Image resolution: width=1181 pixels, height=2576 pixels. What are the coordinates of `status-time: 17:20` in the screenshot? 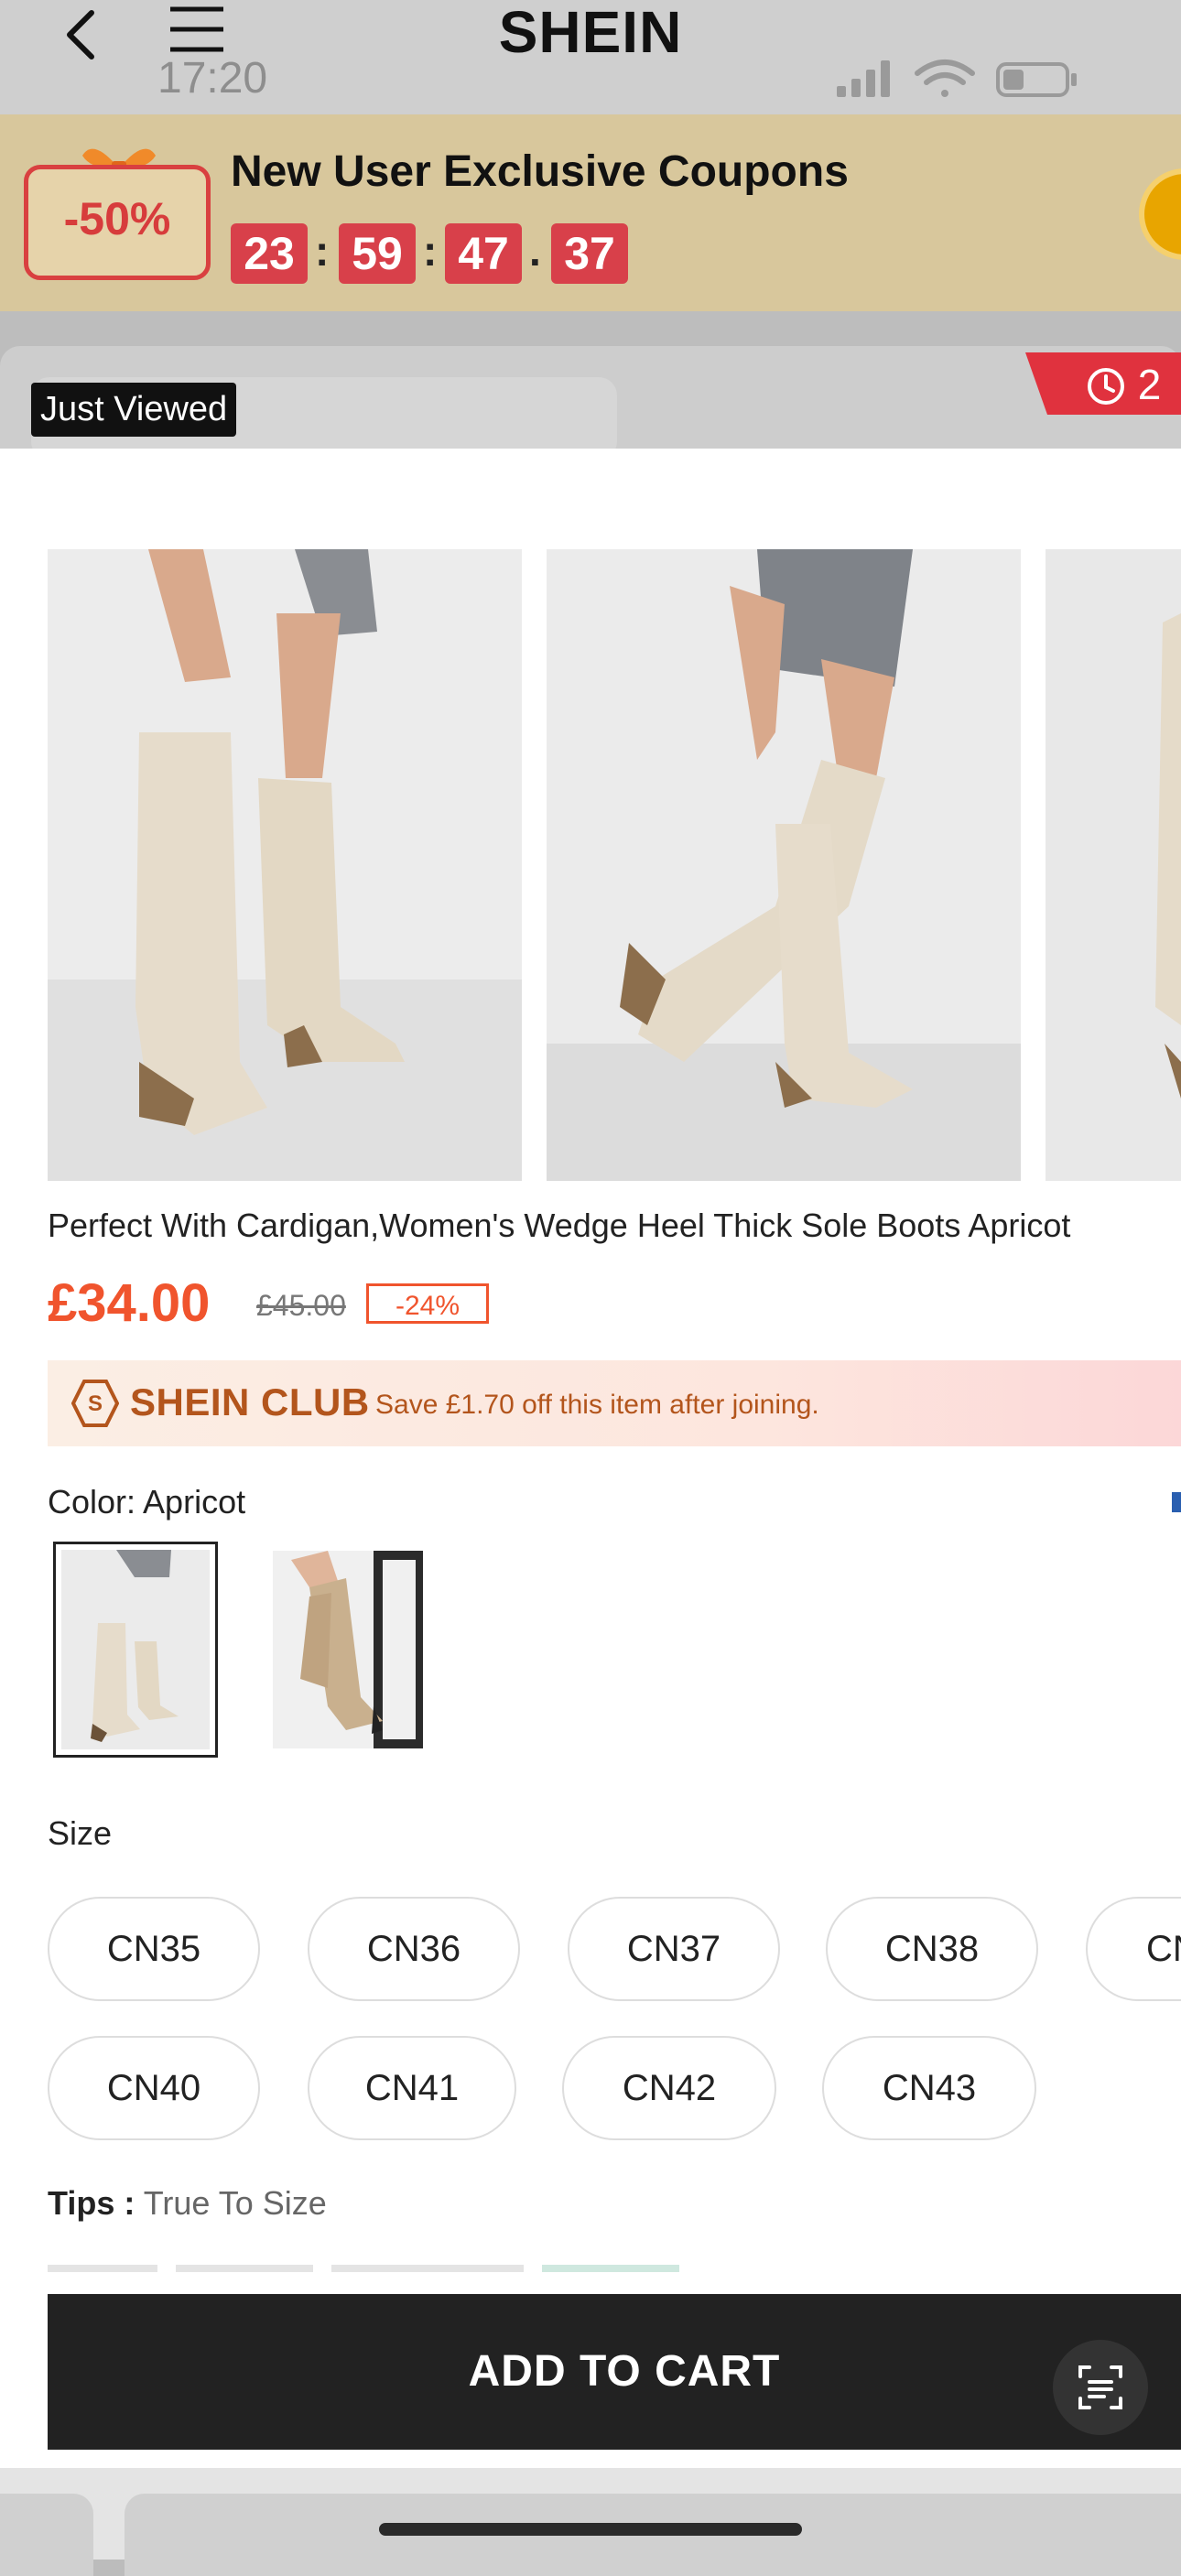 It's located at (213, 79).